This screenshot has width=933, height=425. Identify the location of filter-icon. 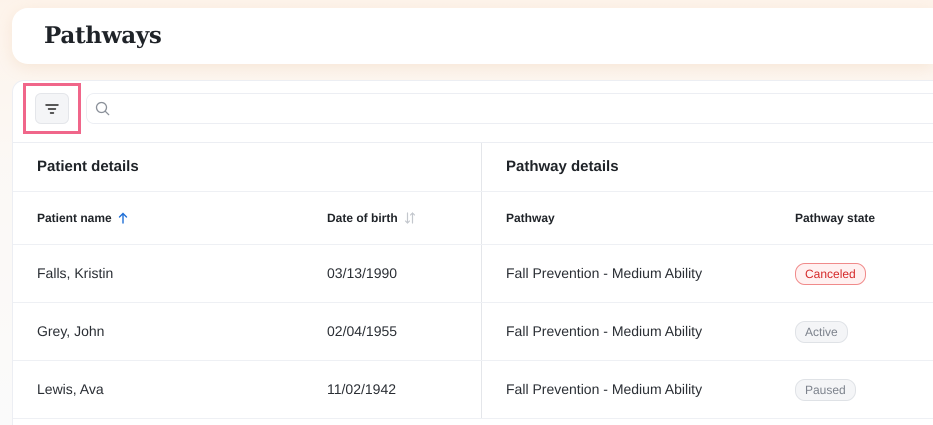
(52, 109).